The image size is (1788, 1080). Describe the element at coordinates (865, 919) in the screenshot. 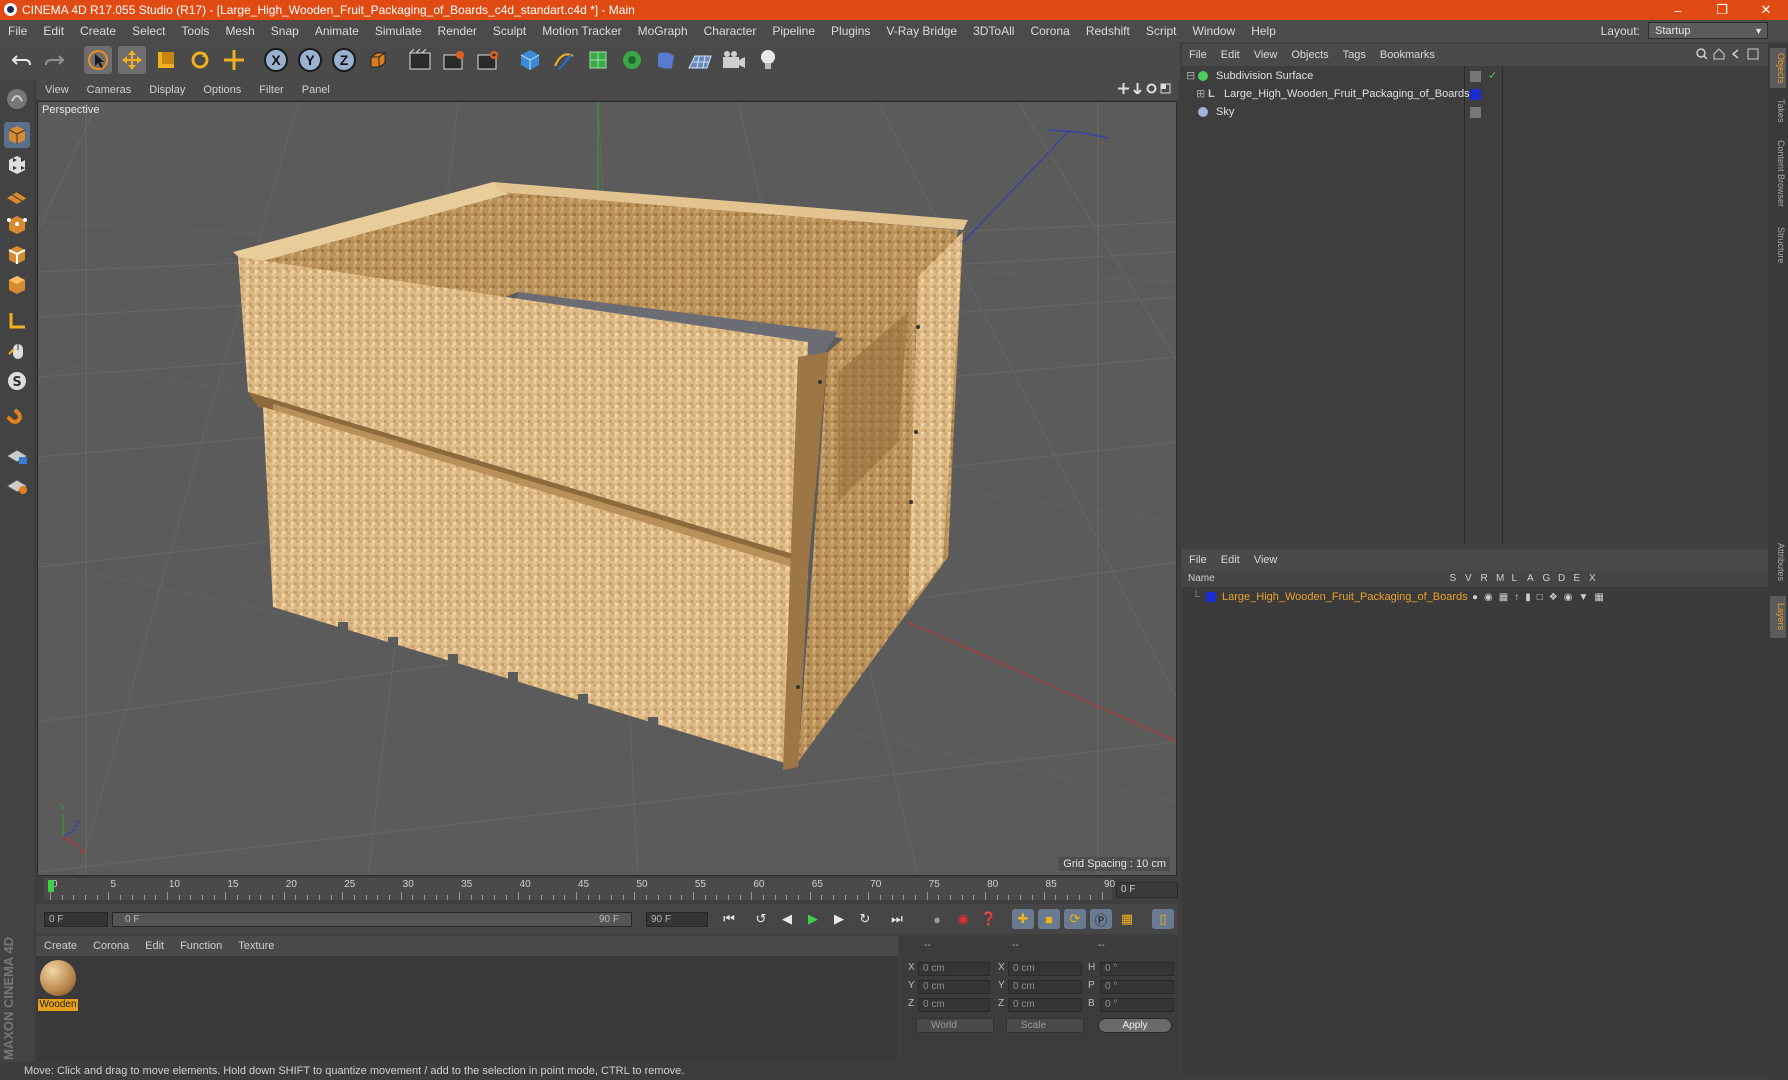

I see `next-key-icon: ↻` at that location.